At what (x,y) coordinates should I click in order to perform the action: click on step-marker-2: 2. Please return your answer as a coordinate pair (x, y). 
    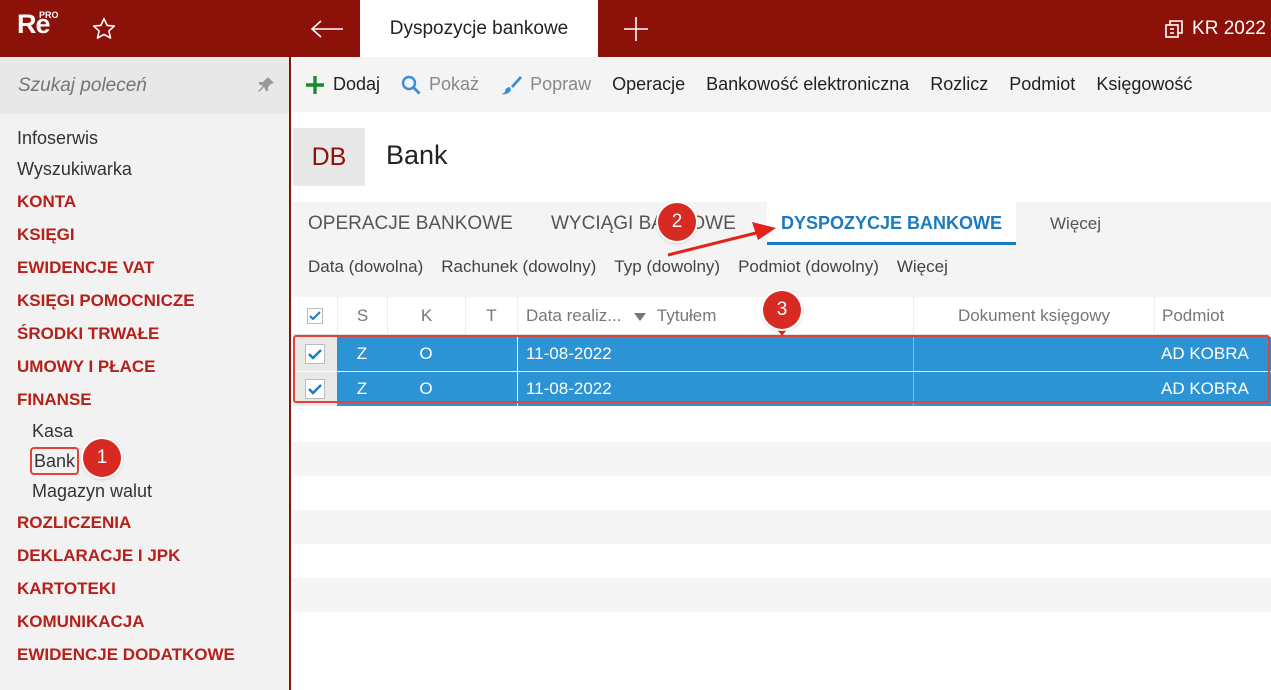
    Looking at the image, I should click on (677, 222).